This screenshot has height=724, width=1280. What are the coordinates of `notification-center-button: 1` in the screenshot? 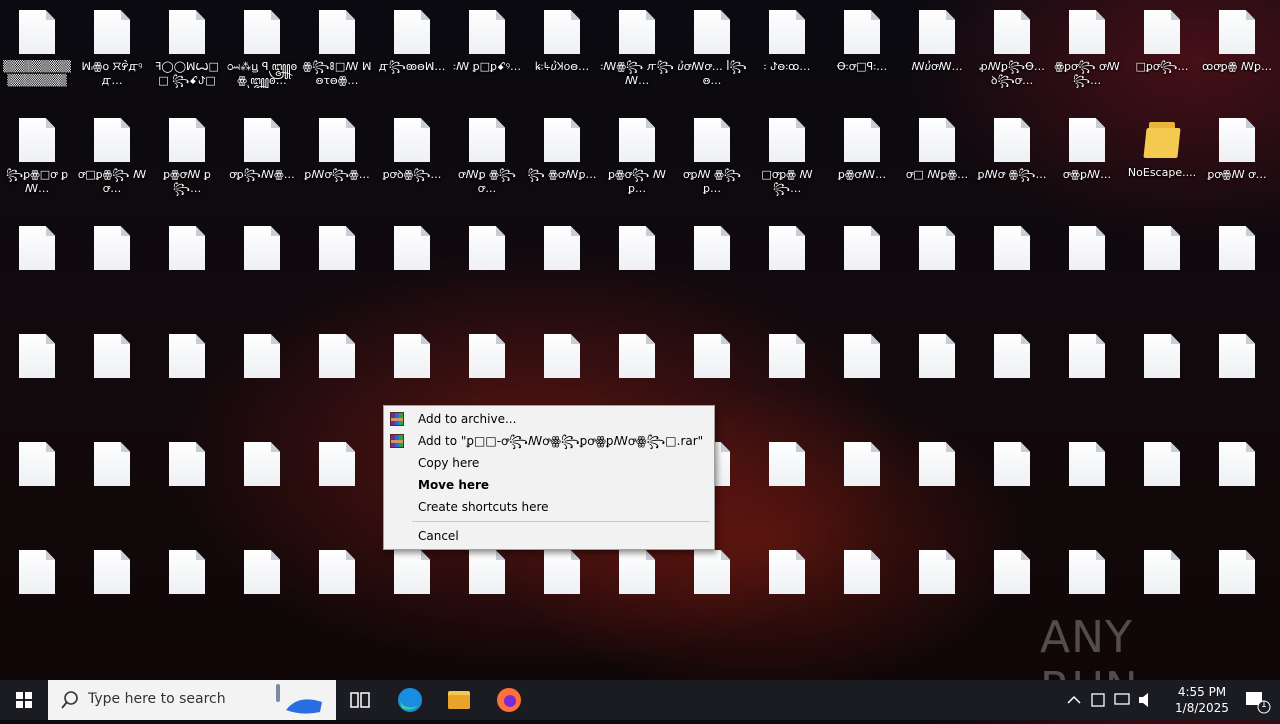 It's located at (1256, 700).